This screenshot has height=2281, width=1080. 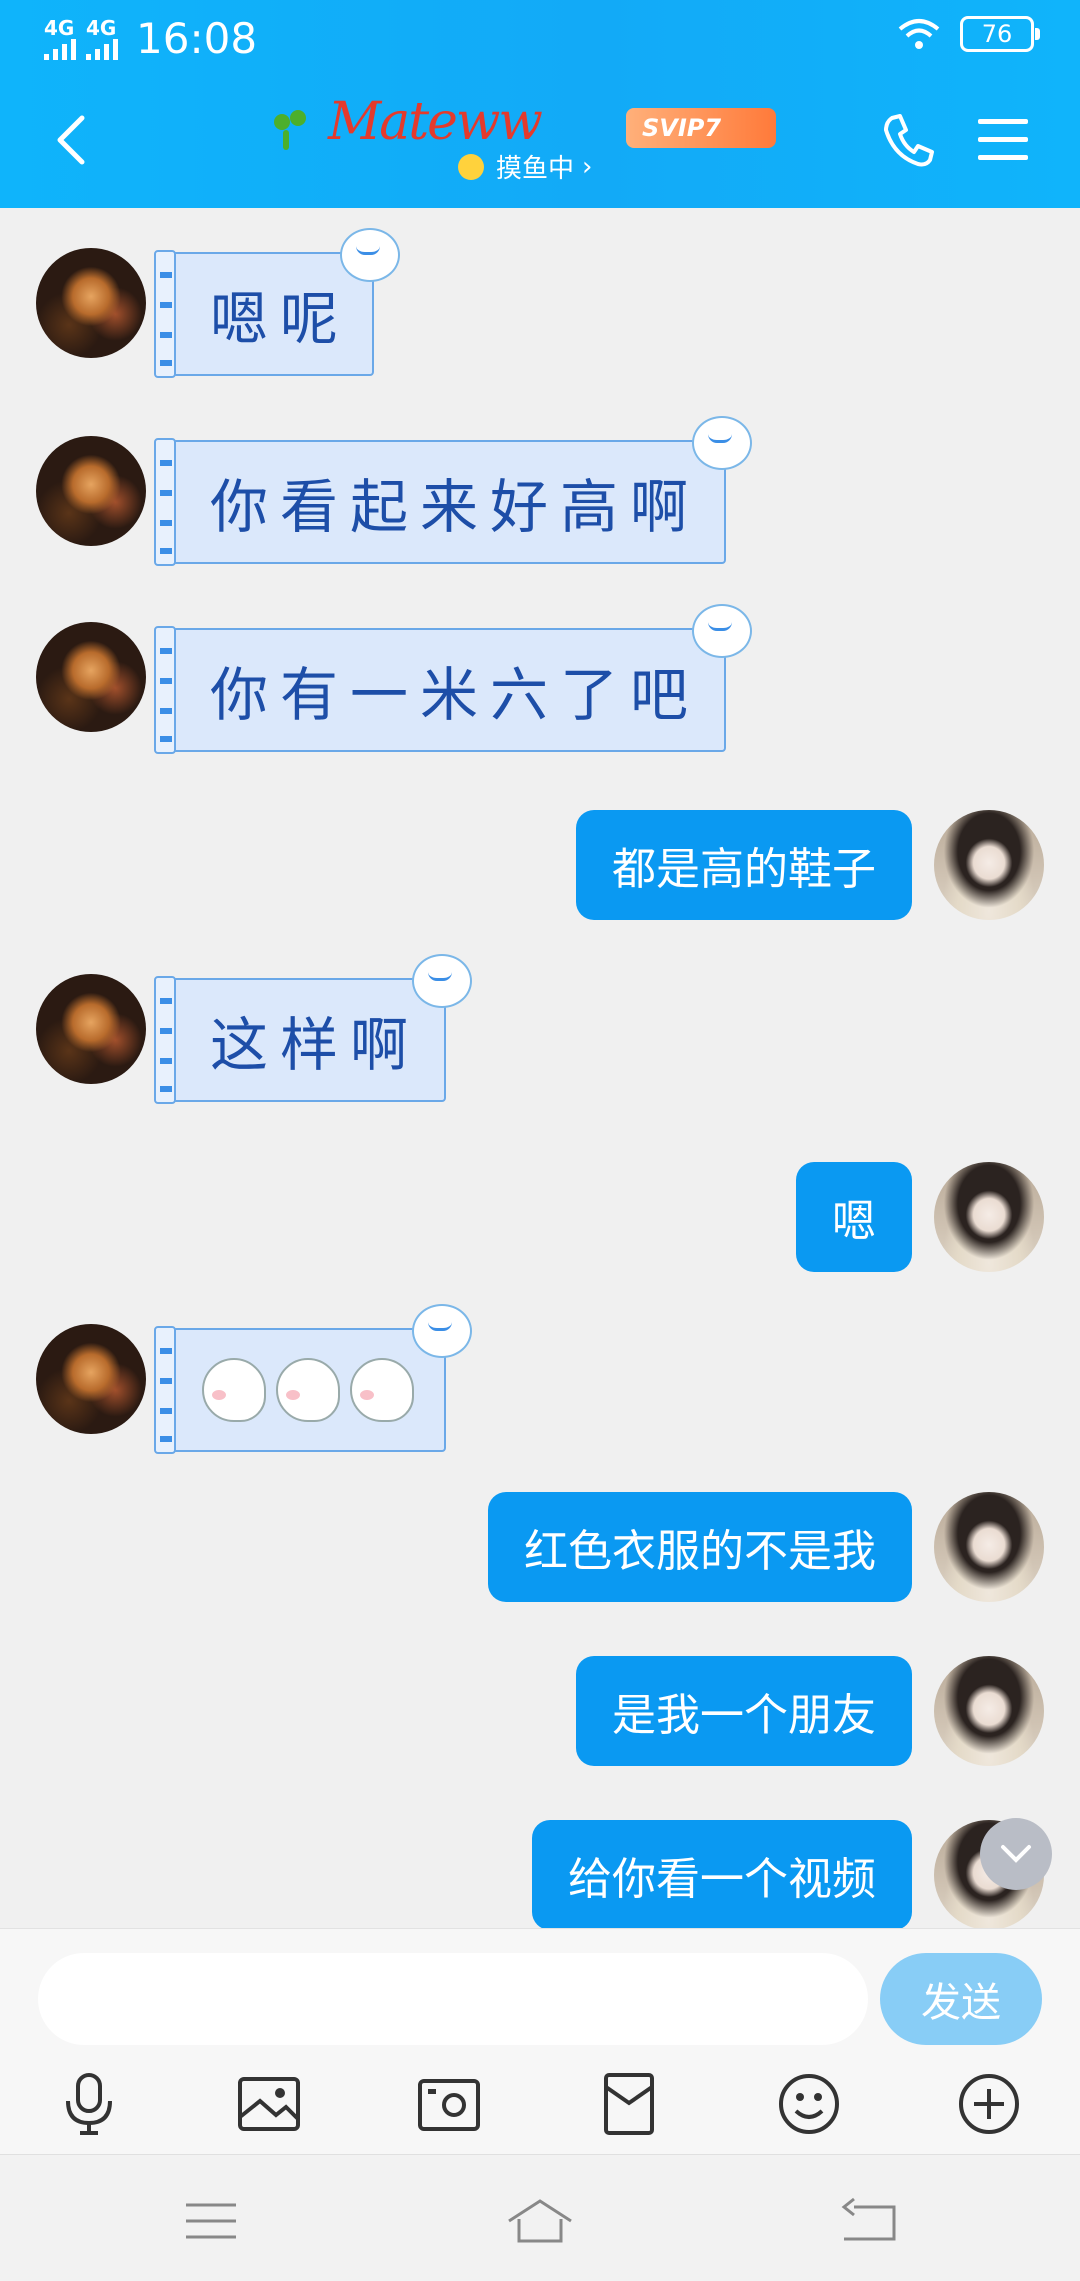 I want to click on message-bubble-received: 你看起来好高啊, so click(x=453, y=491).